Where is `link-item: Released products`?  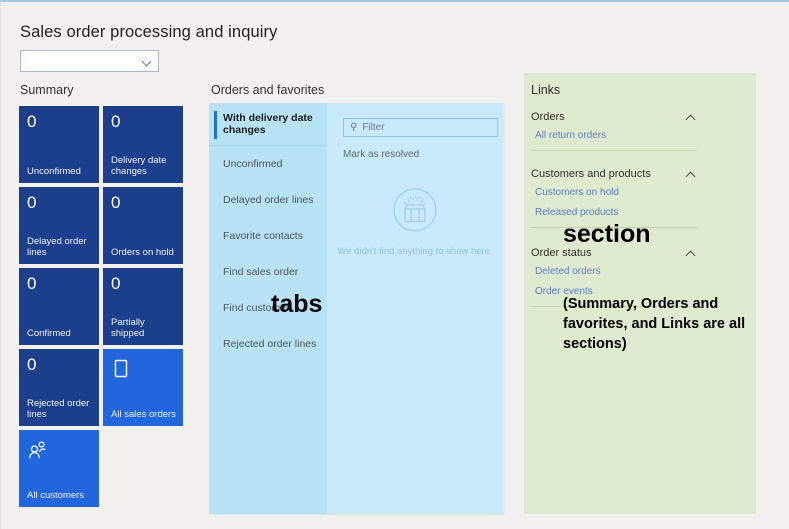
link-item: Released products is located at coordinates (614, 212).